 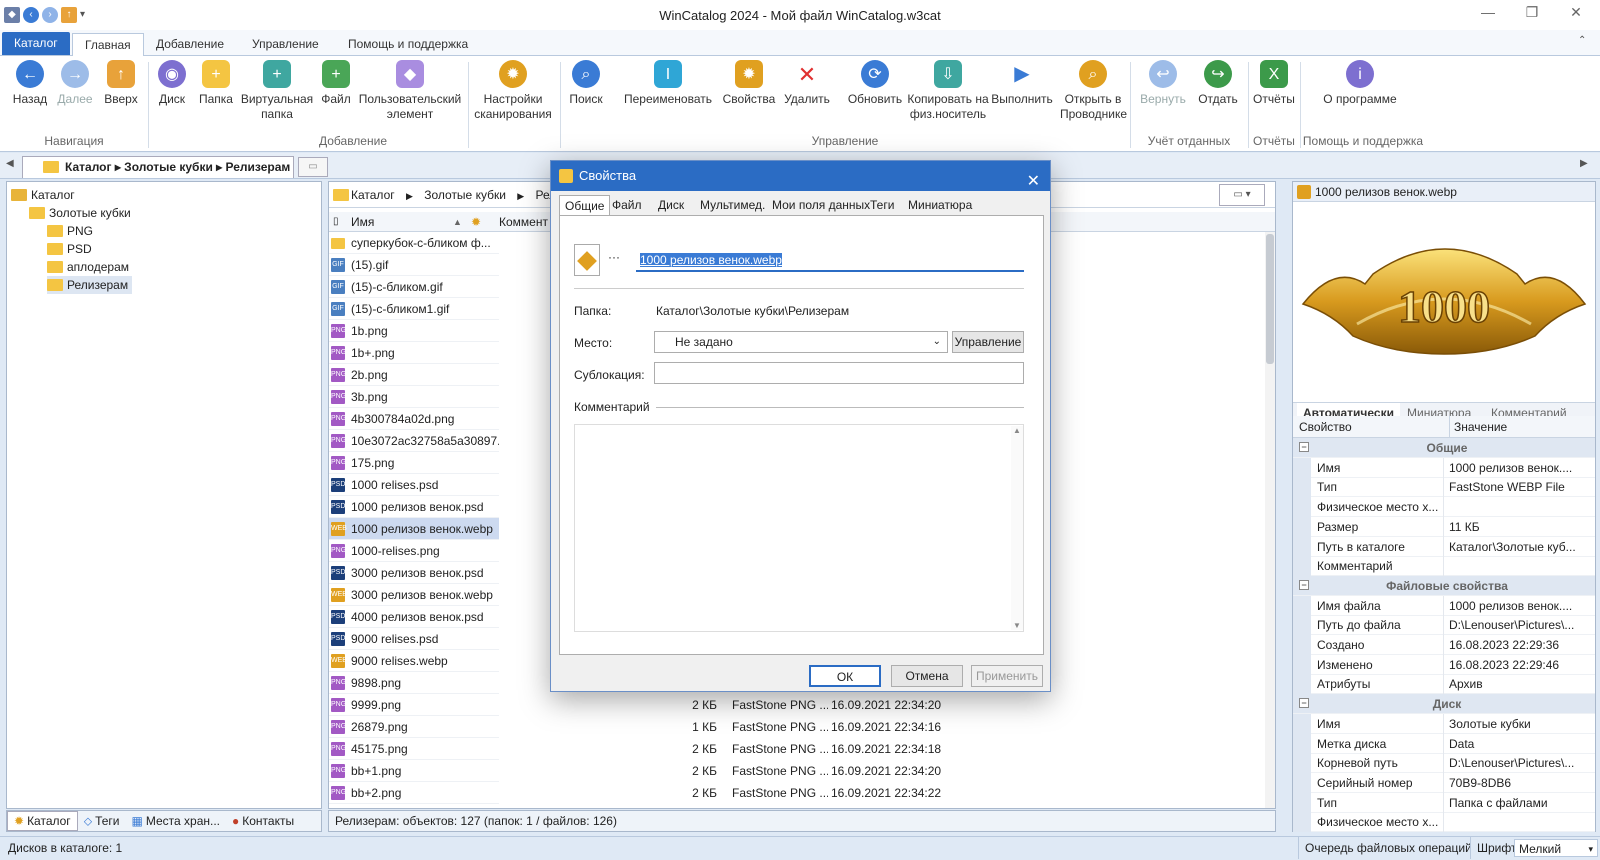 I want to click on tab-catalog-tree: ✹ Каталог, so click(x=42, y=821).